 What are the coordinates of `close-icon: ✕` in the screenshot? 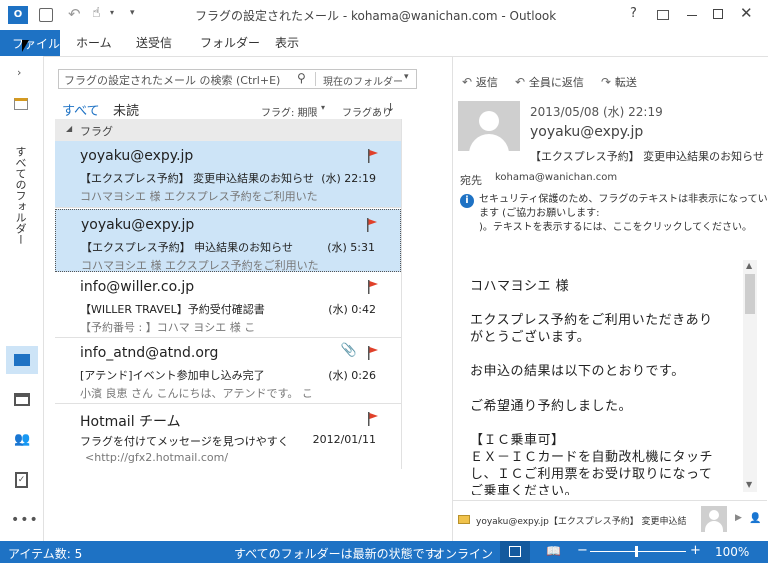 It's located at (746, 13).